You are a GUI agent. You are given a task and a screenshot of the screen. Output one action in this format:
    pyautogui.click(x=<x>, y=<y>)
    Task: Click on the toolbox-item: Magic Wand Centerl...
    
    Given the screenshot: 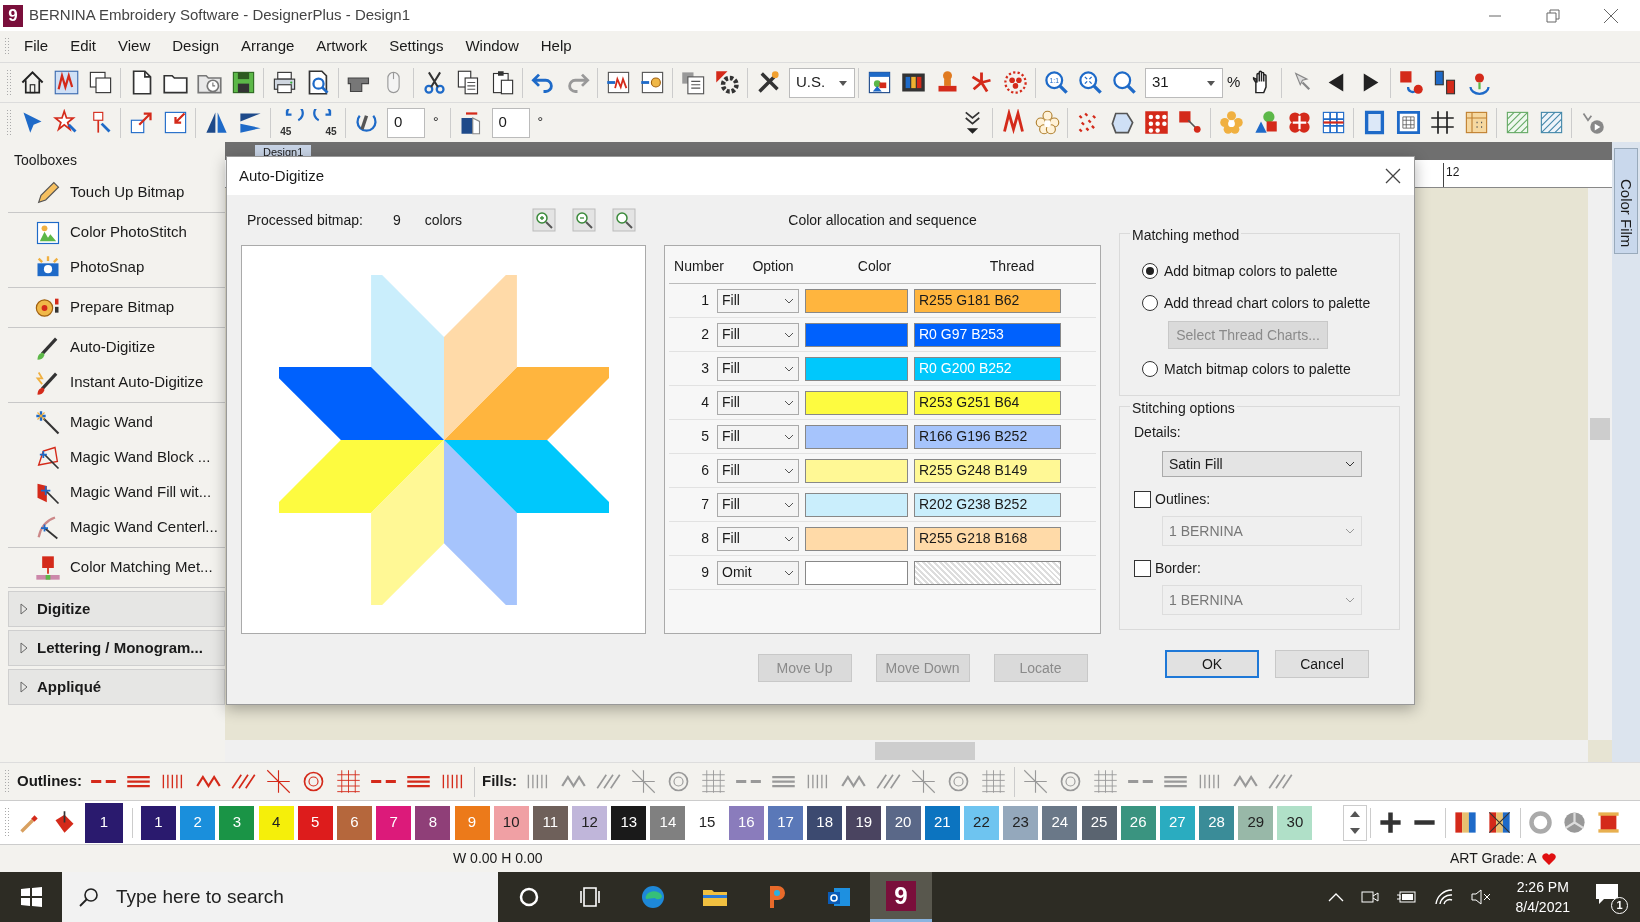 What is the action you would take?
    pyautogui.click(x=116, y=527)
    